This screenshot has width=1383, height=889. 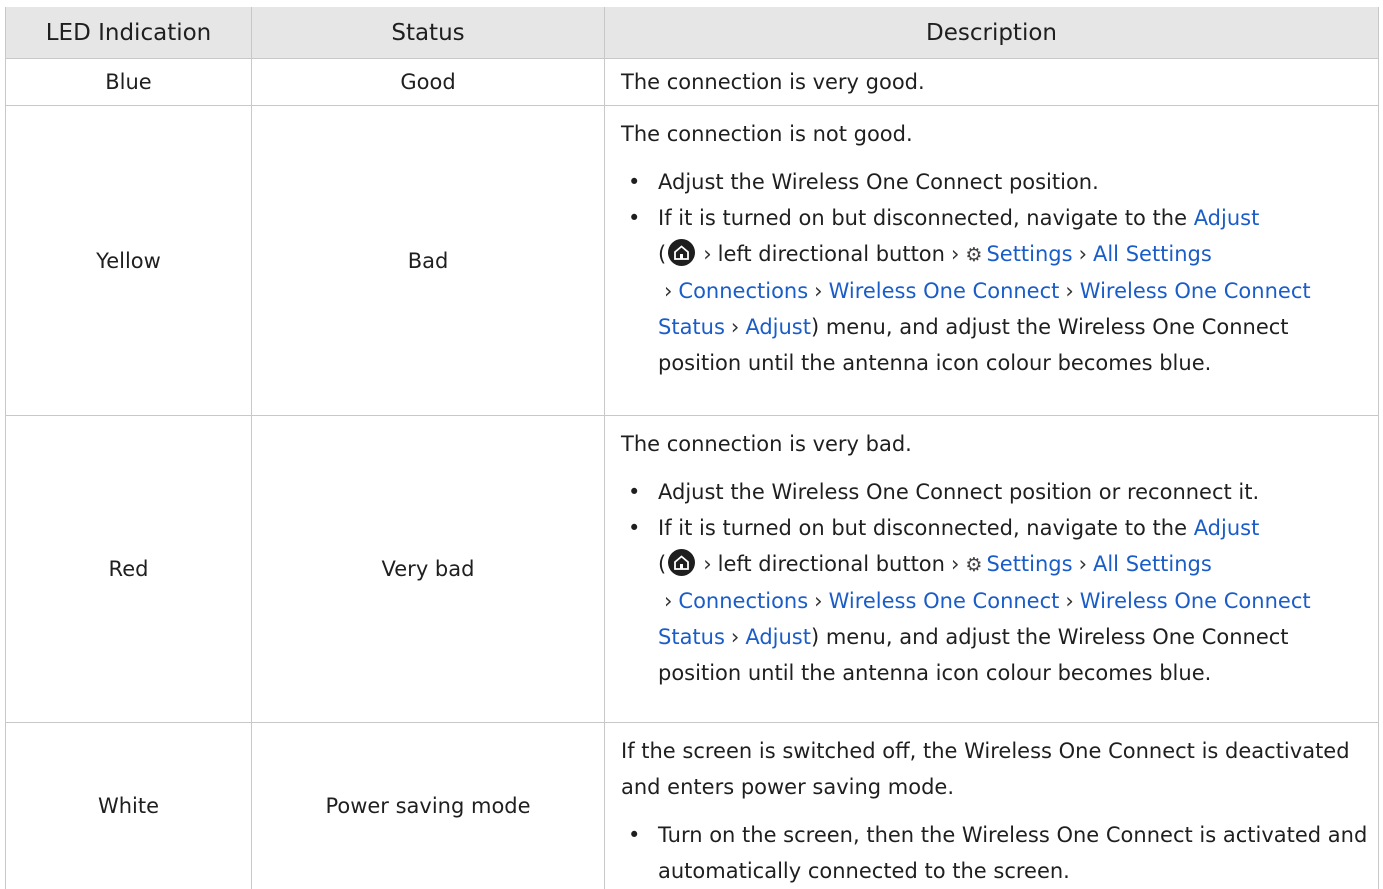 What do you see at coordinates (128, 82) in the screenshot?
I see `led-cell: Blue` at bounding box center [128, 82].